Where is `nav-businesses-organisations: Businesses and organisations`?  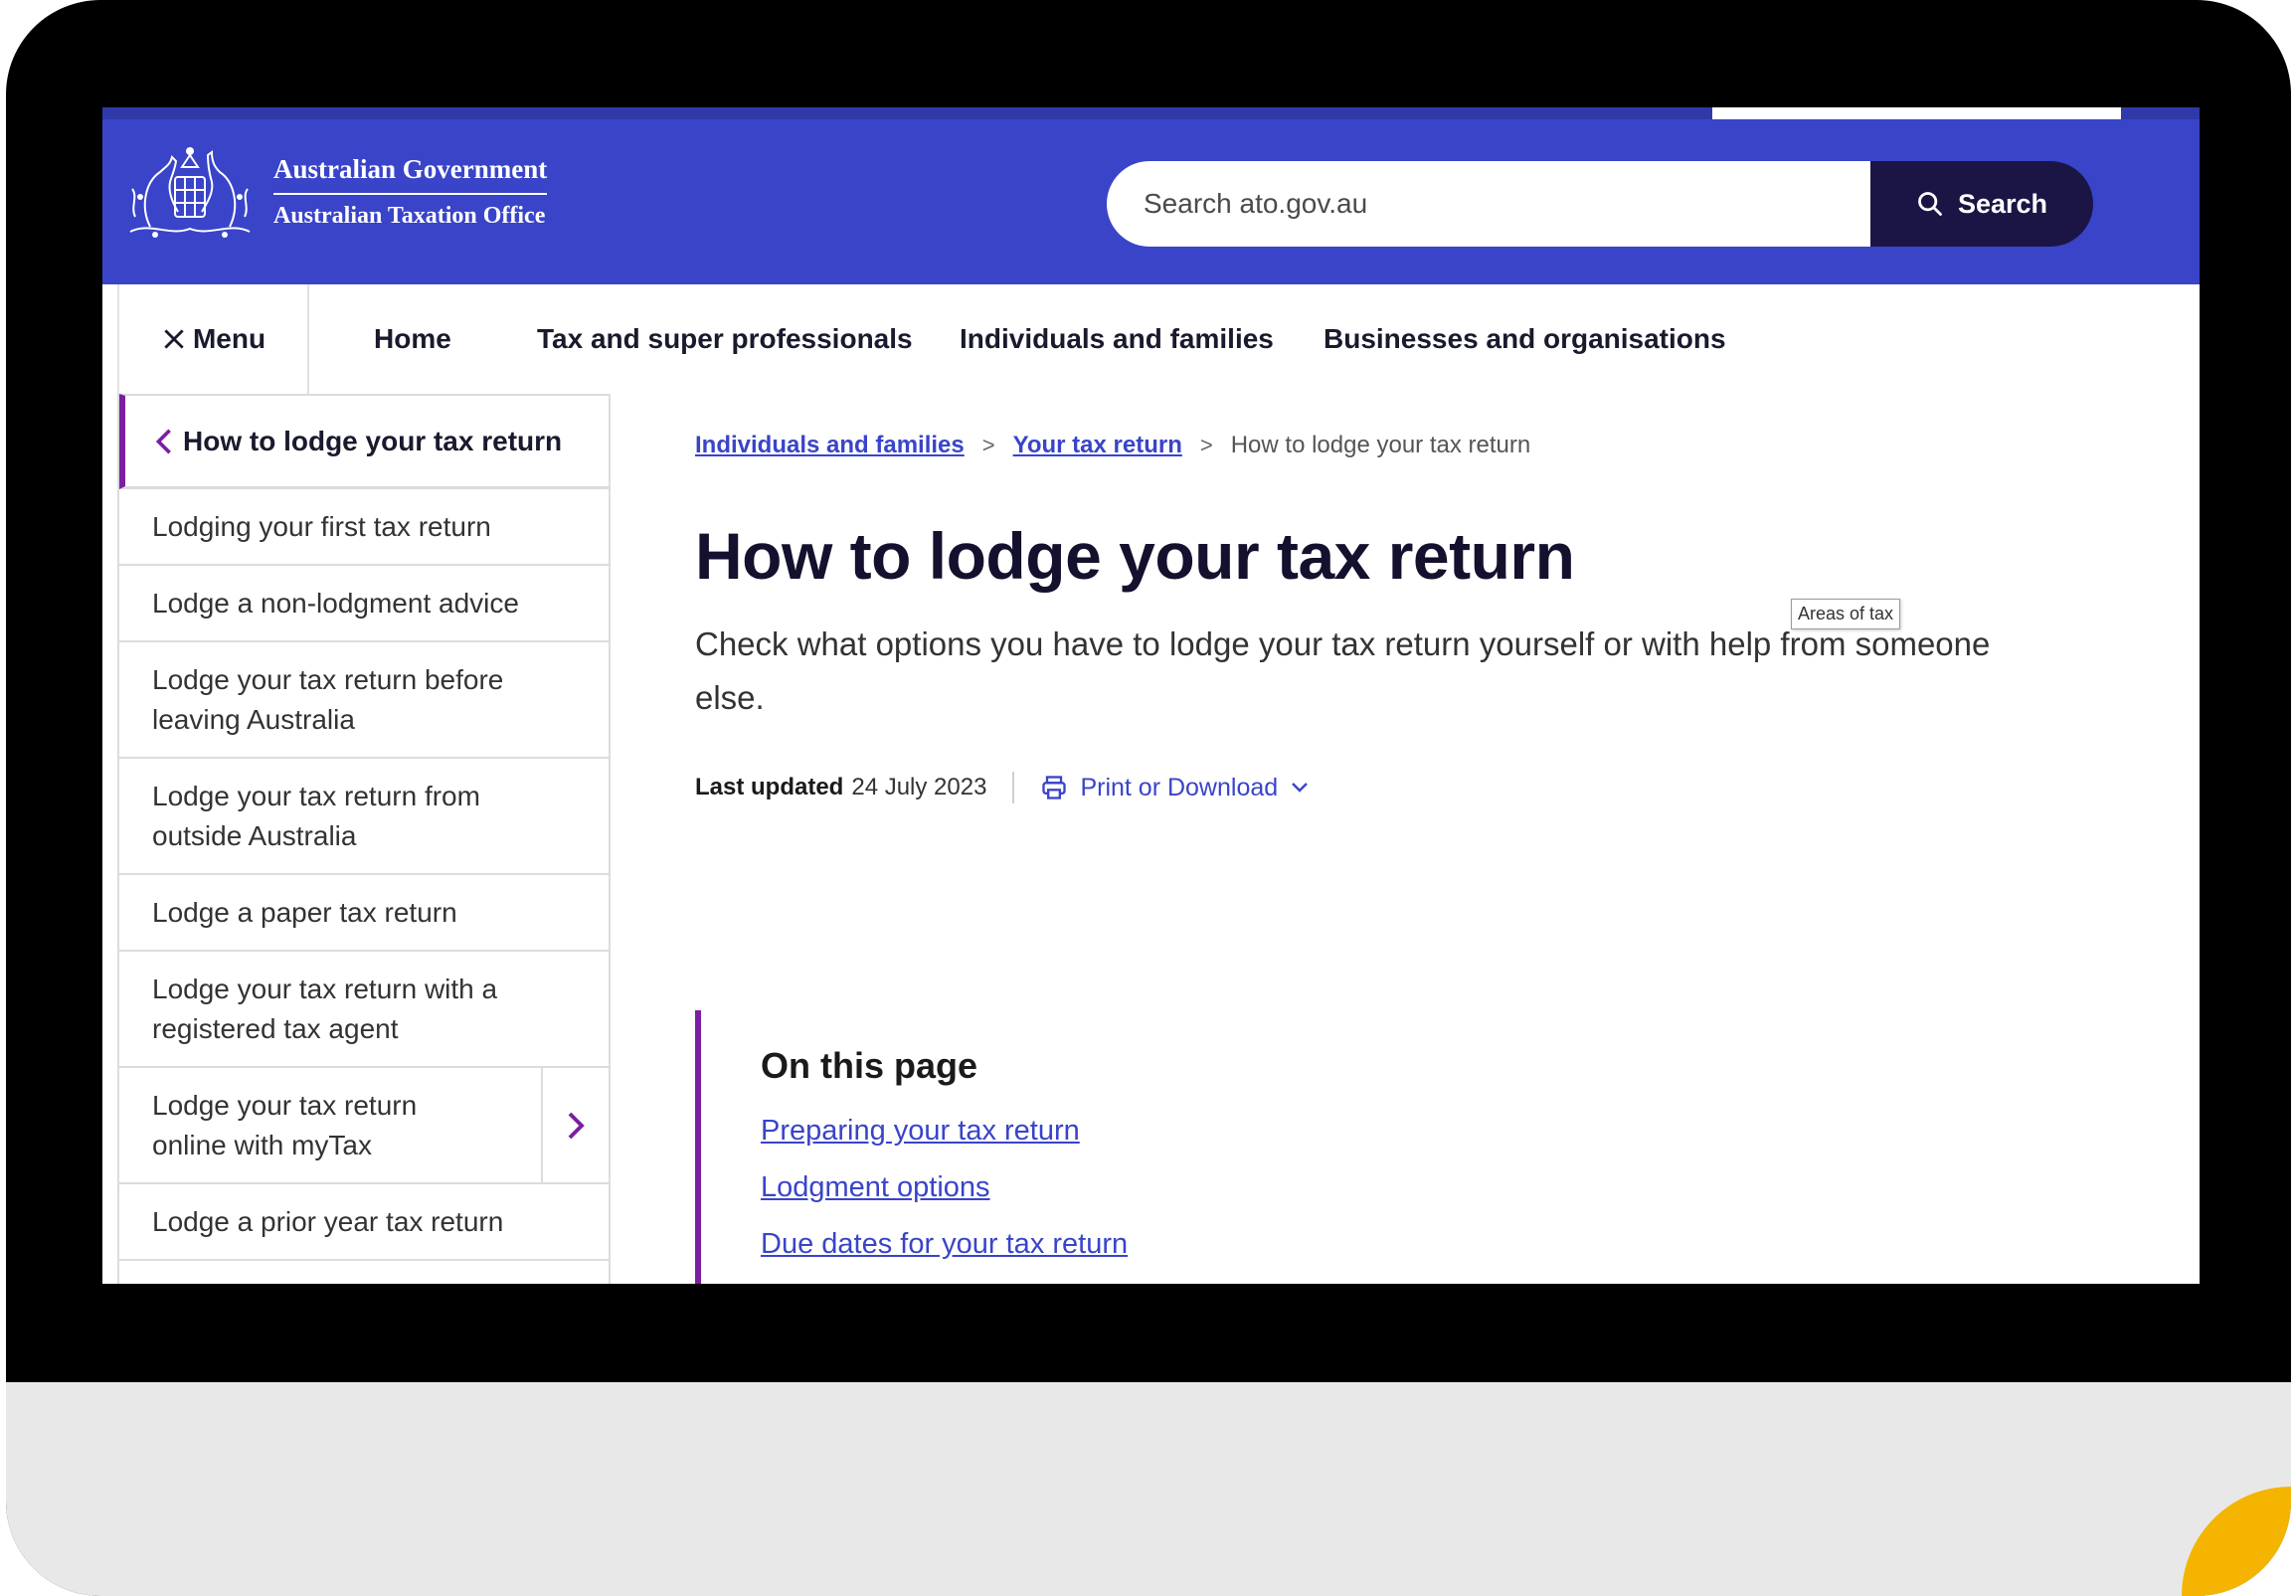 nav-businesses-organisations: Businesses and organisations is located at coordinates (1525, 339).